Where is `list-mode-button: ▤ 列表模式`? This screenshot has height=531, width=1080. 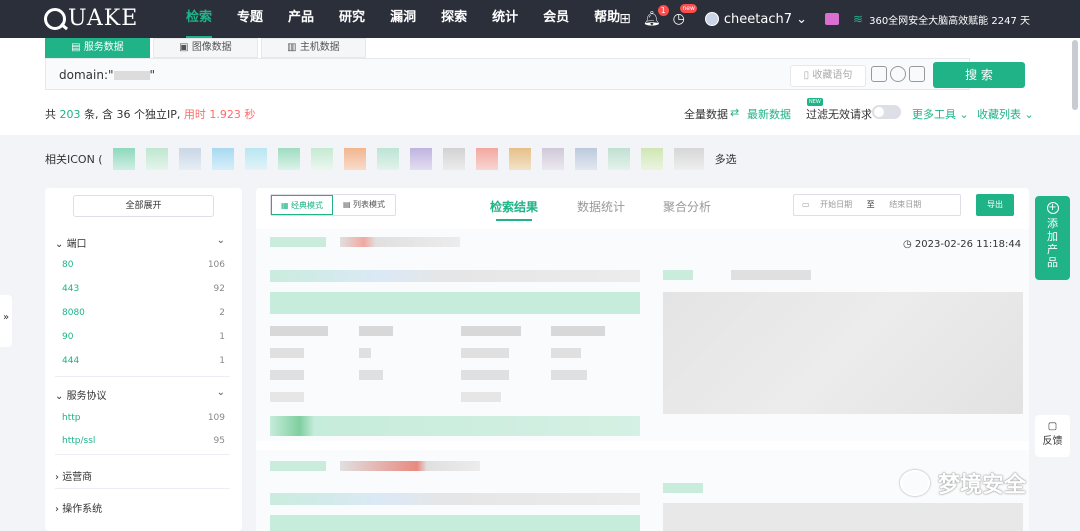 list-mode-button: ▤ 列表模式 is located at coordinates (364, 205).